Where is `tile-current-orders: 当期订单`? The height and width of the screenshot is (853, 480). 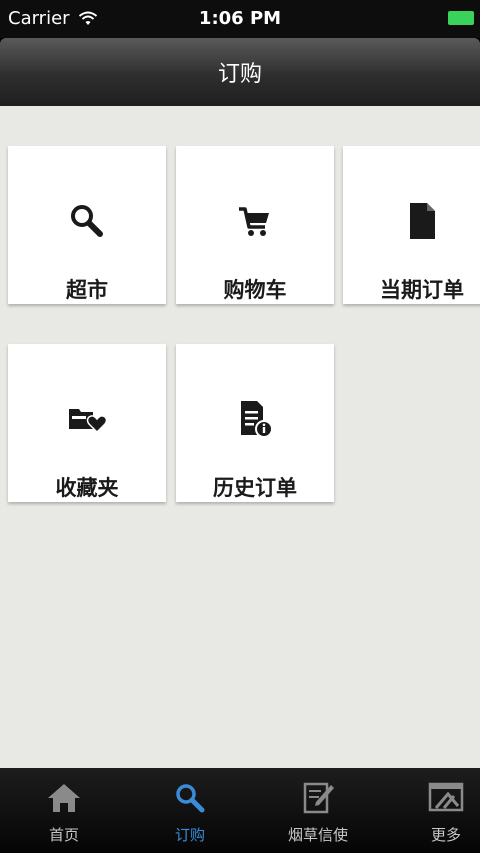 tile-current-orders: 当期订单 is located at coordinates (411, 225).